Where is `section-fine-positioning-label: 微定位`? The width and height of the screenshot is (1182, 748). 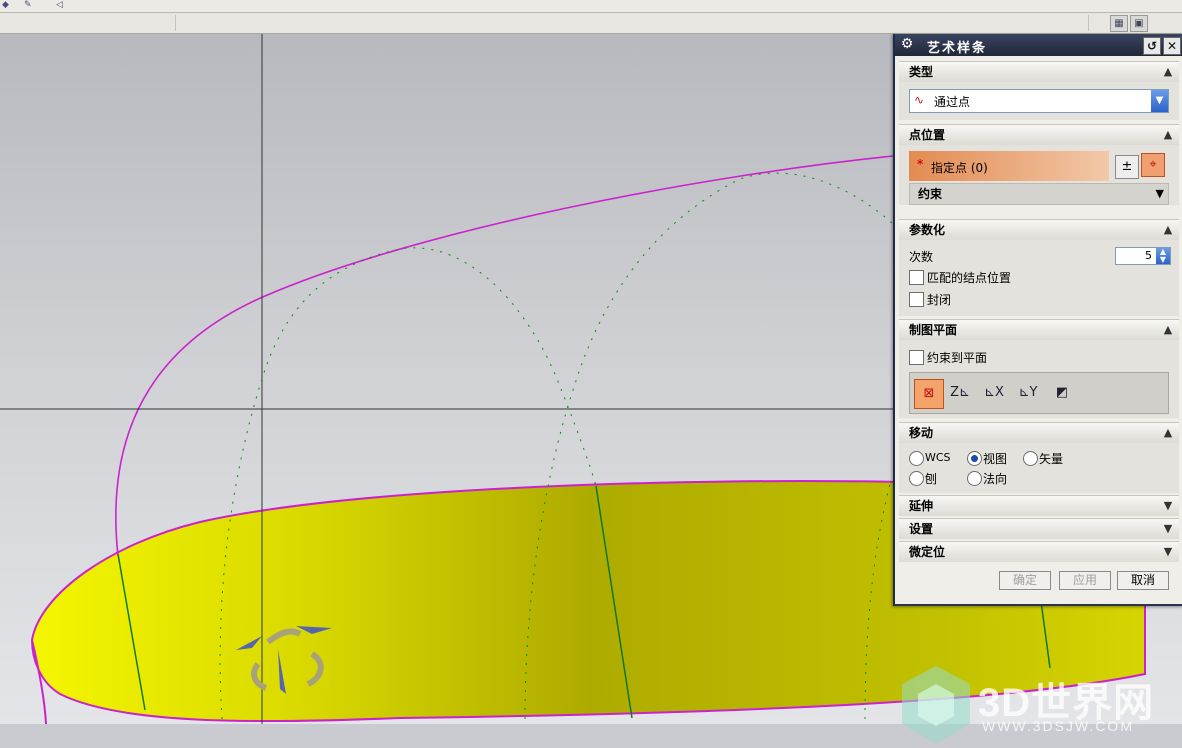 section-fine-positioning-label: 微定位 is located at coordinates (927, 552).